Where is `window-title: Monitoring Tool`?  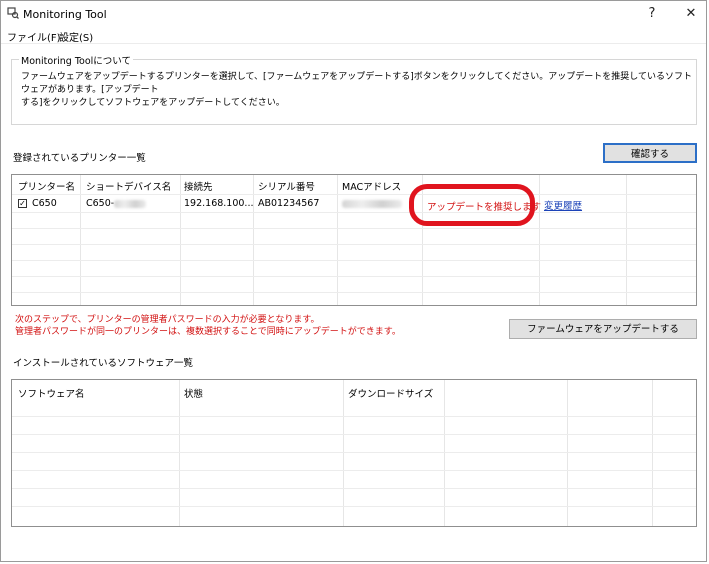 window-title: Monitoring Tool is located at coordinates (65, 14).